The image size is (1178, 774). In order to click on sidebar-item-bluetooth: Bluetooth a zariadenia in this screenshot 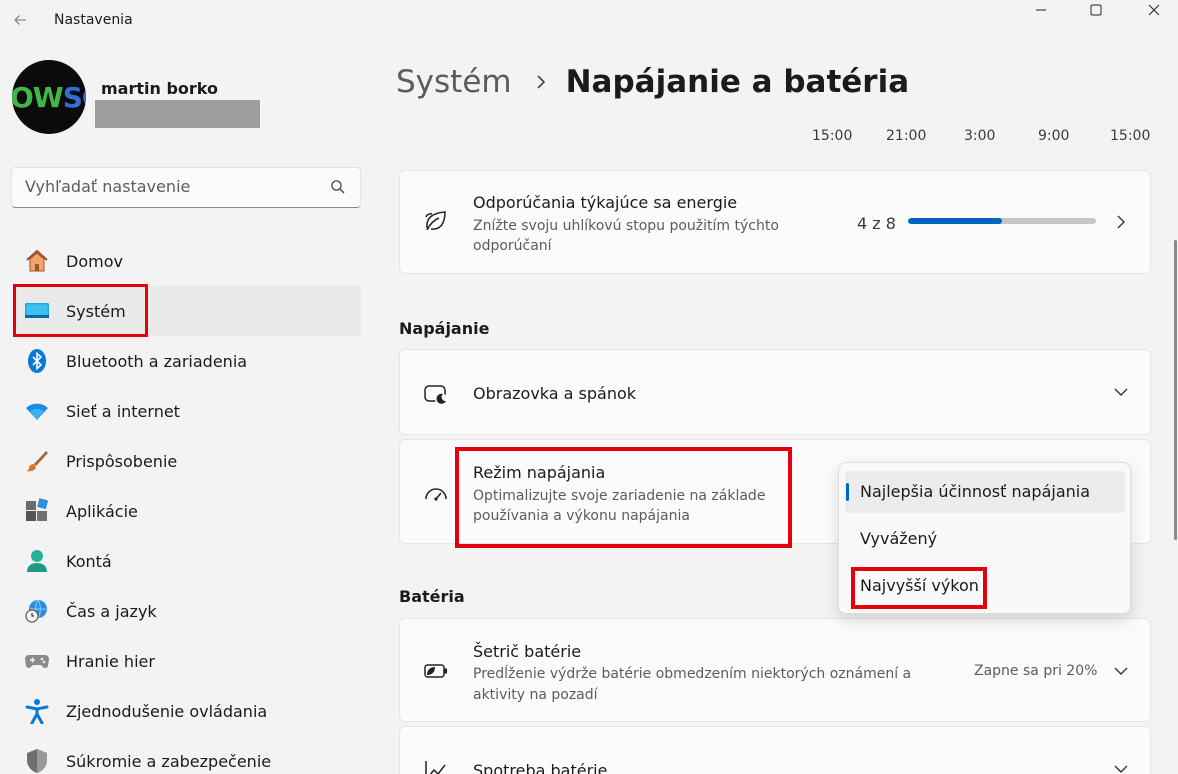, I will do `click(186, 361)`.